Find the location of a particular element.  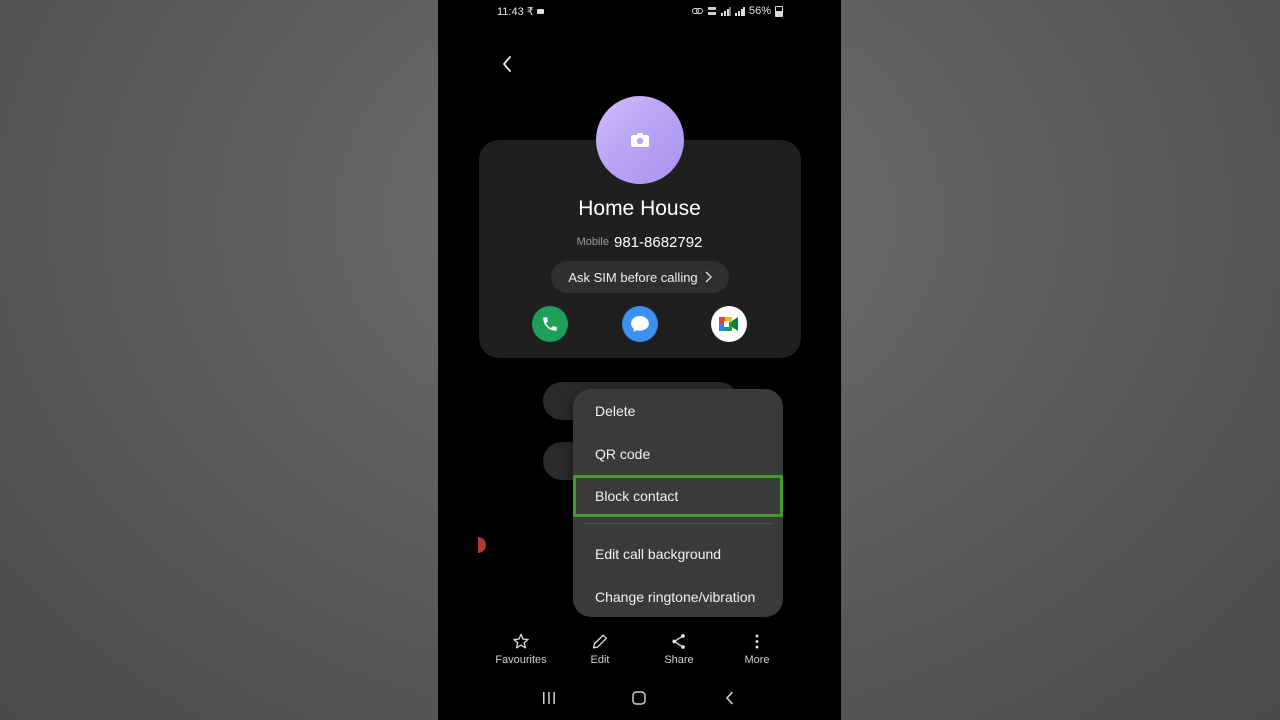

battery-icon is located at coordinates (779, 11).